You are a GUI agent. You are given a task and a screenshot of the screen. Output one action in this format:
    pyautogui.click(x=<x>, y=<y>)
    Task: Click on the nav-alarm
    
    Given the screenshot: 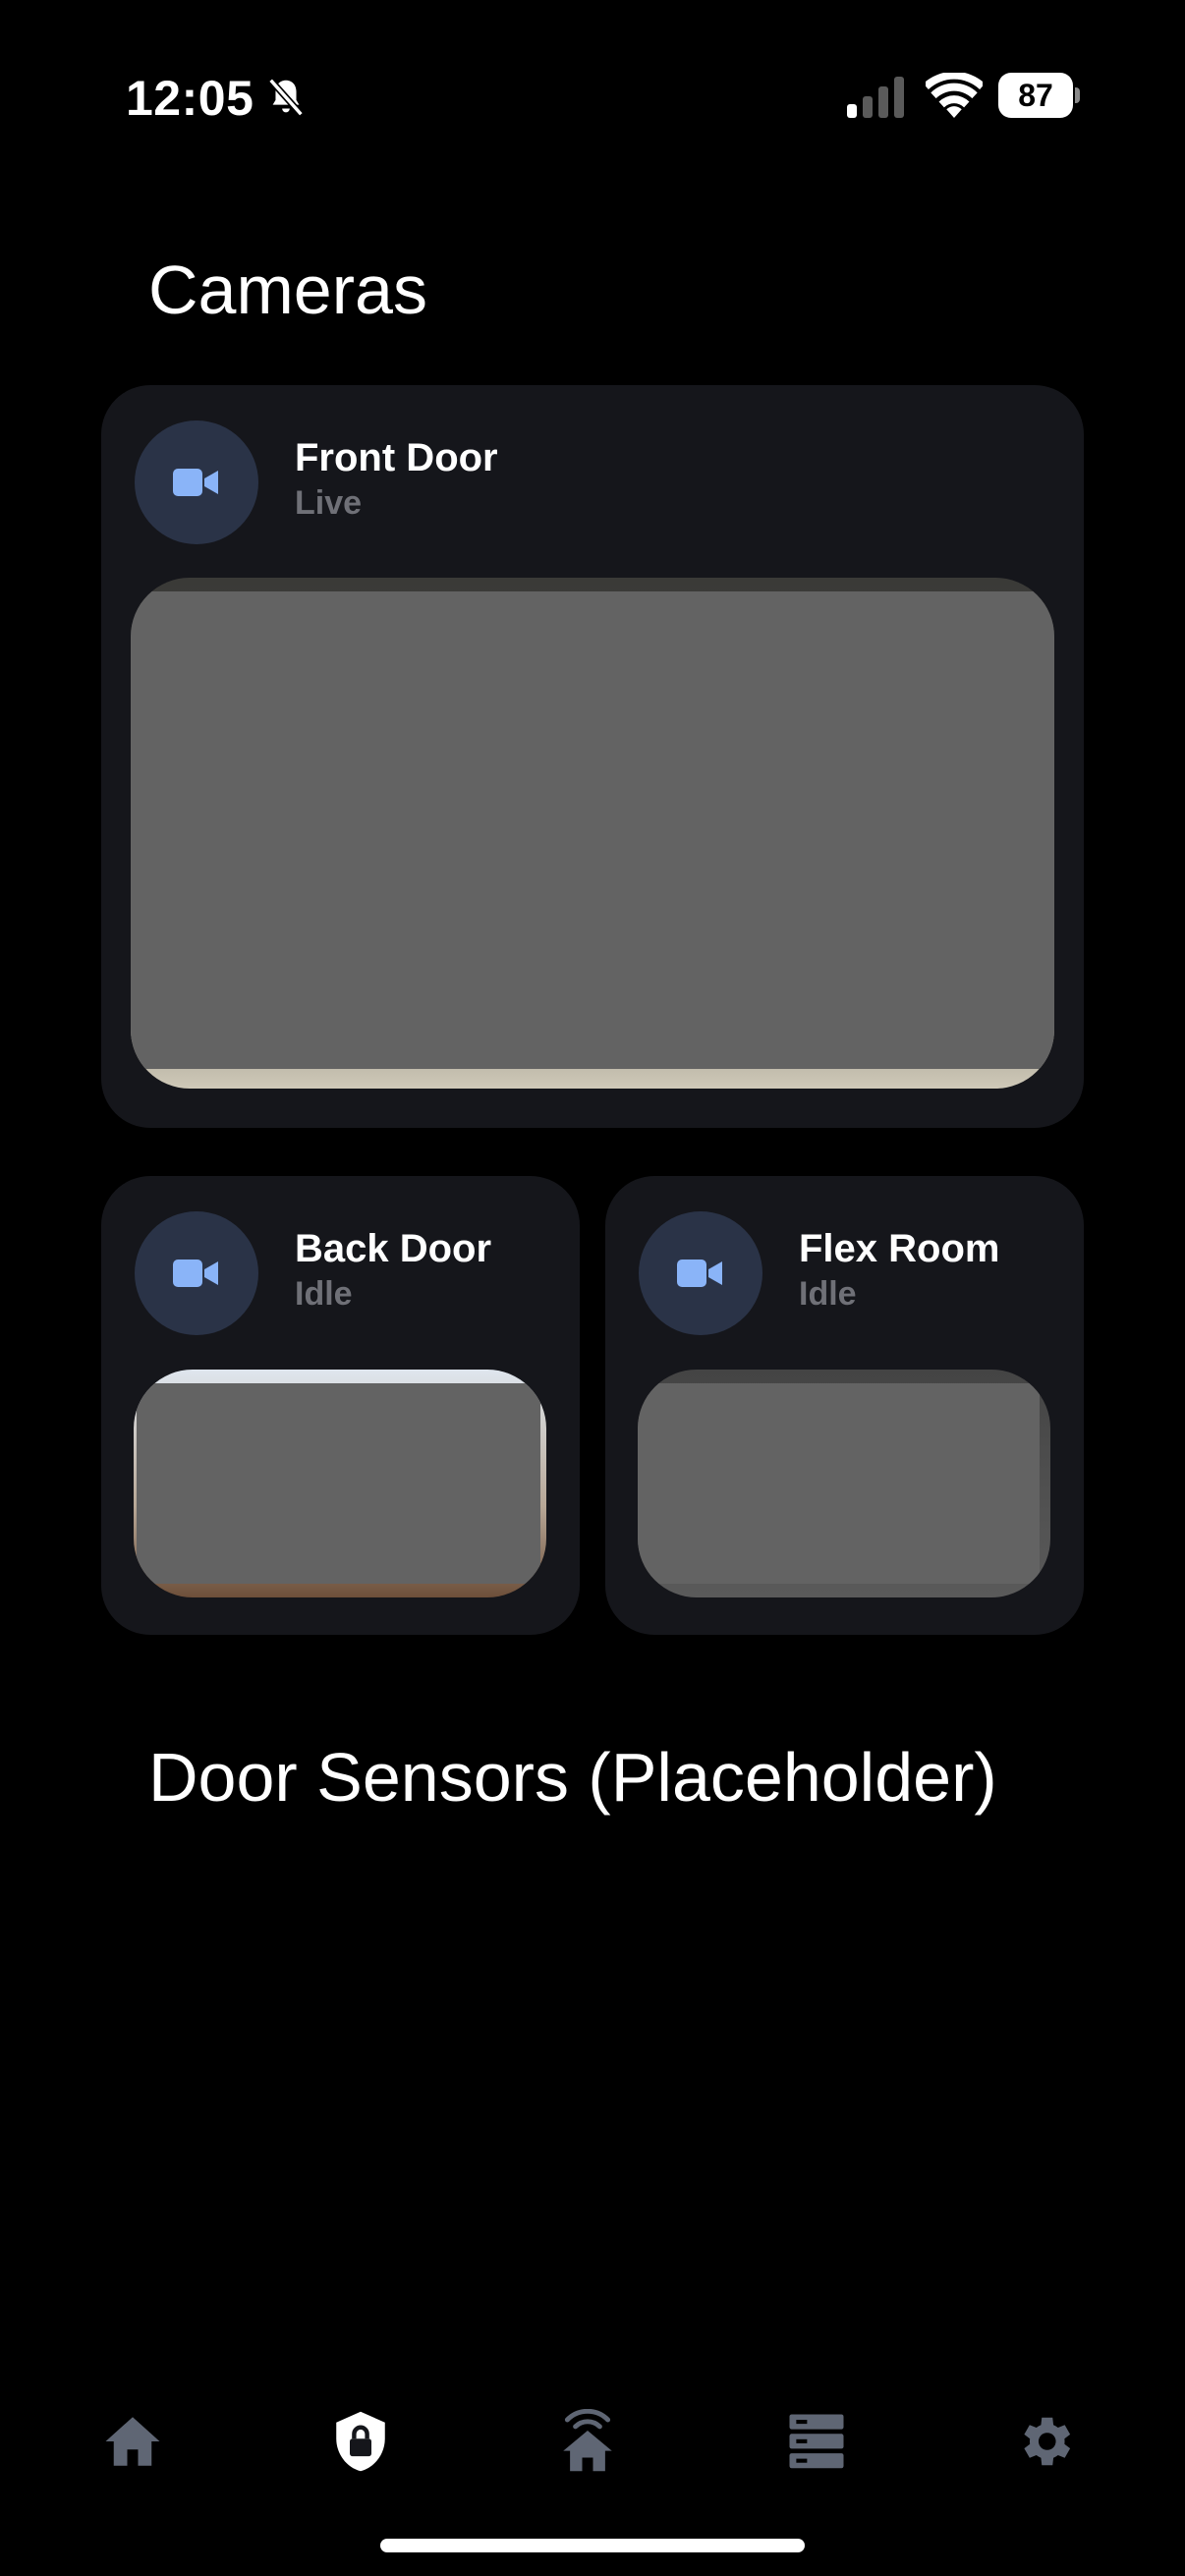 What is the action you would take?
    pyautogui.click(x=588, y=2441)
    